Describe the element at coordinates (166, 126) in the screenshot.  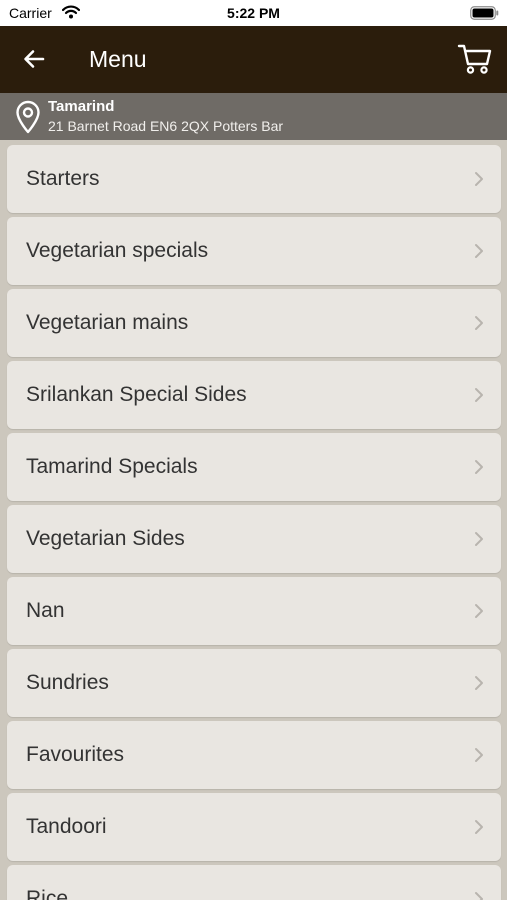
I see `restaurant-address: 21 Barnet Road EN6 2QX Potters Bar` at that location.